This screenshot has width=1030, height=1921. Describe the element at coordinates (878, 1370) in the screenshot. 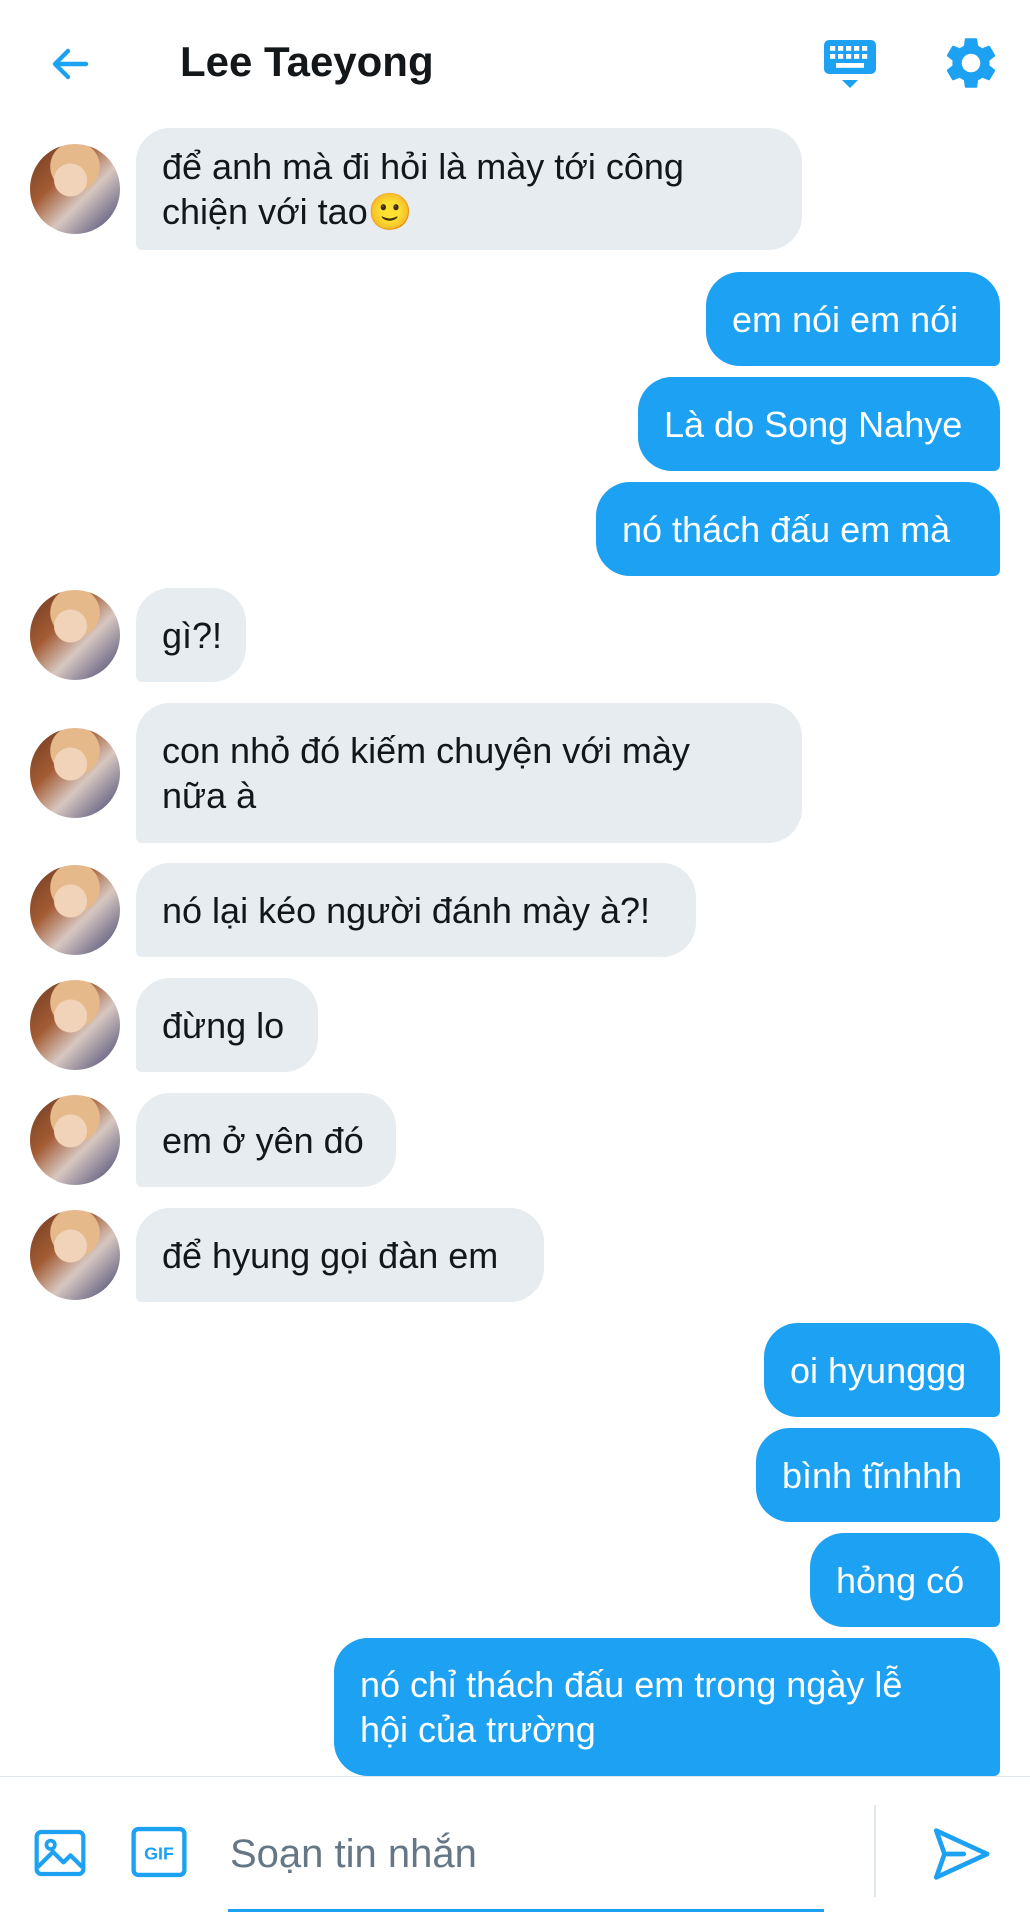

I see `message-text: oi hyunggg` at that location.